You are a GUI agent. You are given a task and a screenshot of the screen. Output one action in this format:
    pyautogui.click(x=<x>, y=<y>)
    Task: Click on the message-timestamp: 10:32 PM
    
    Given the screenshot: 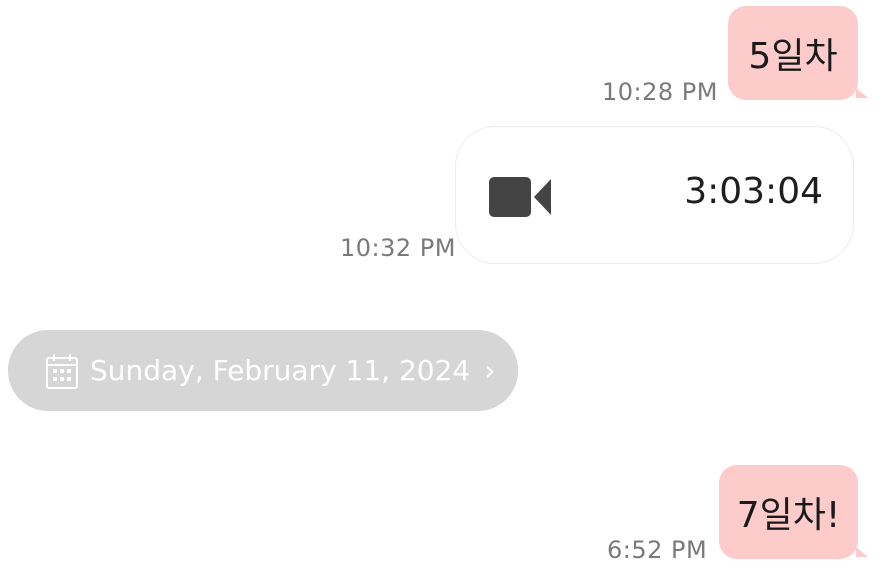 What is the action you would take?
    pyautogui.click(x=398, y=248)
    